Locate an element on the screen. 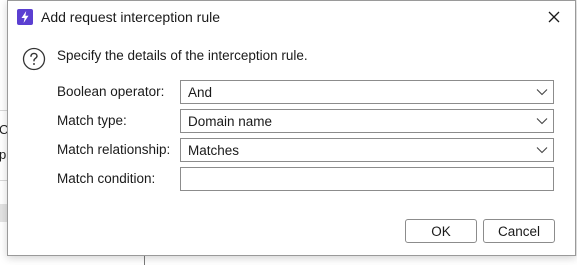 The height and width of the screenshot is (265, 577). dialog-title: Add request interception rule is located at coordinates (130, 17).